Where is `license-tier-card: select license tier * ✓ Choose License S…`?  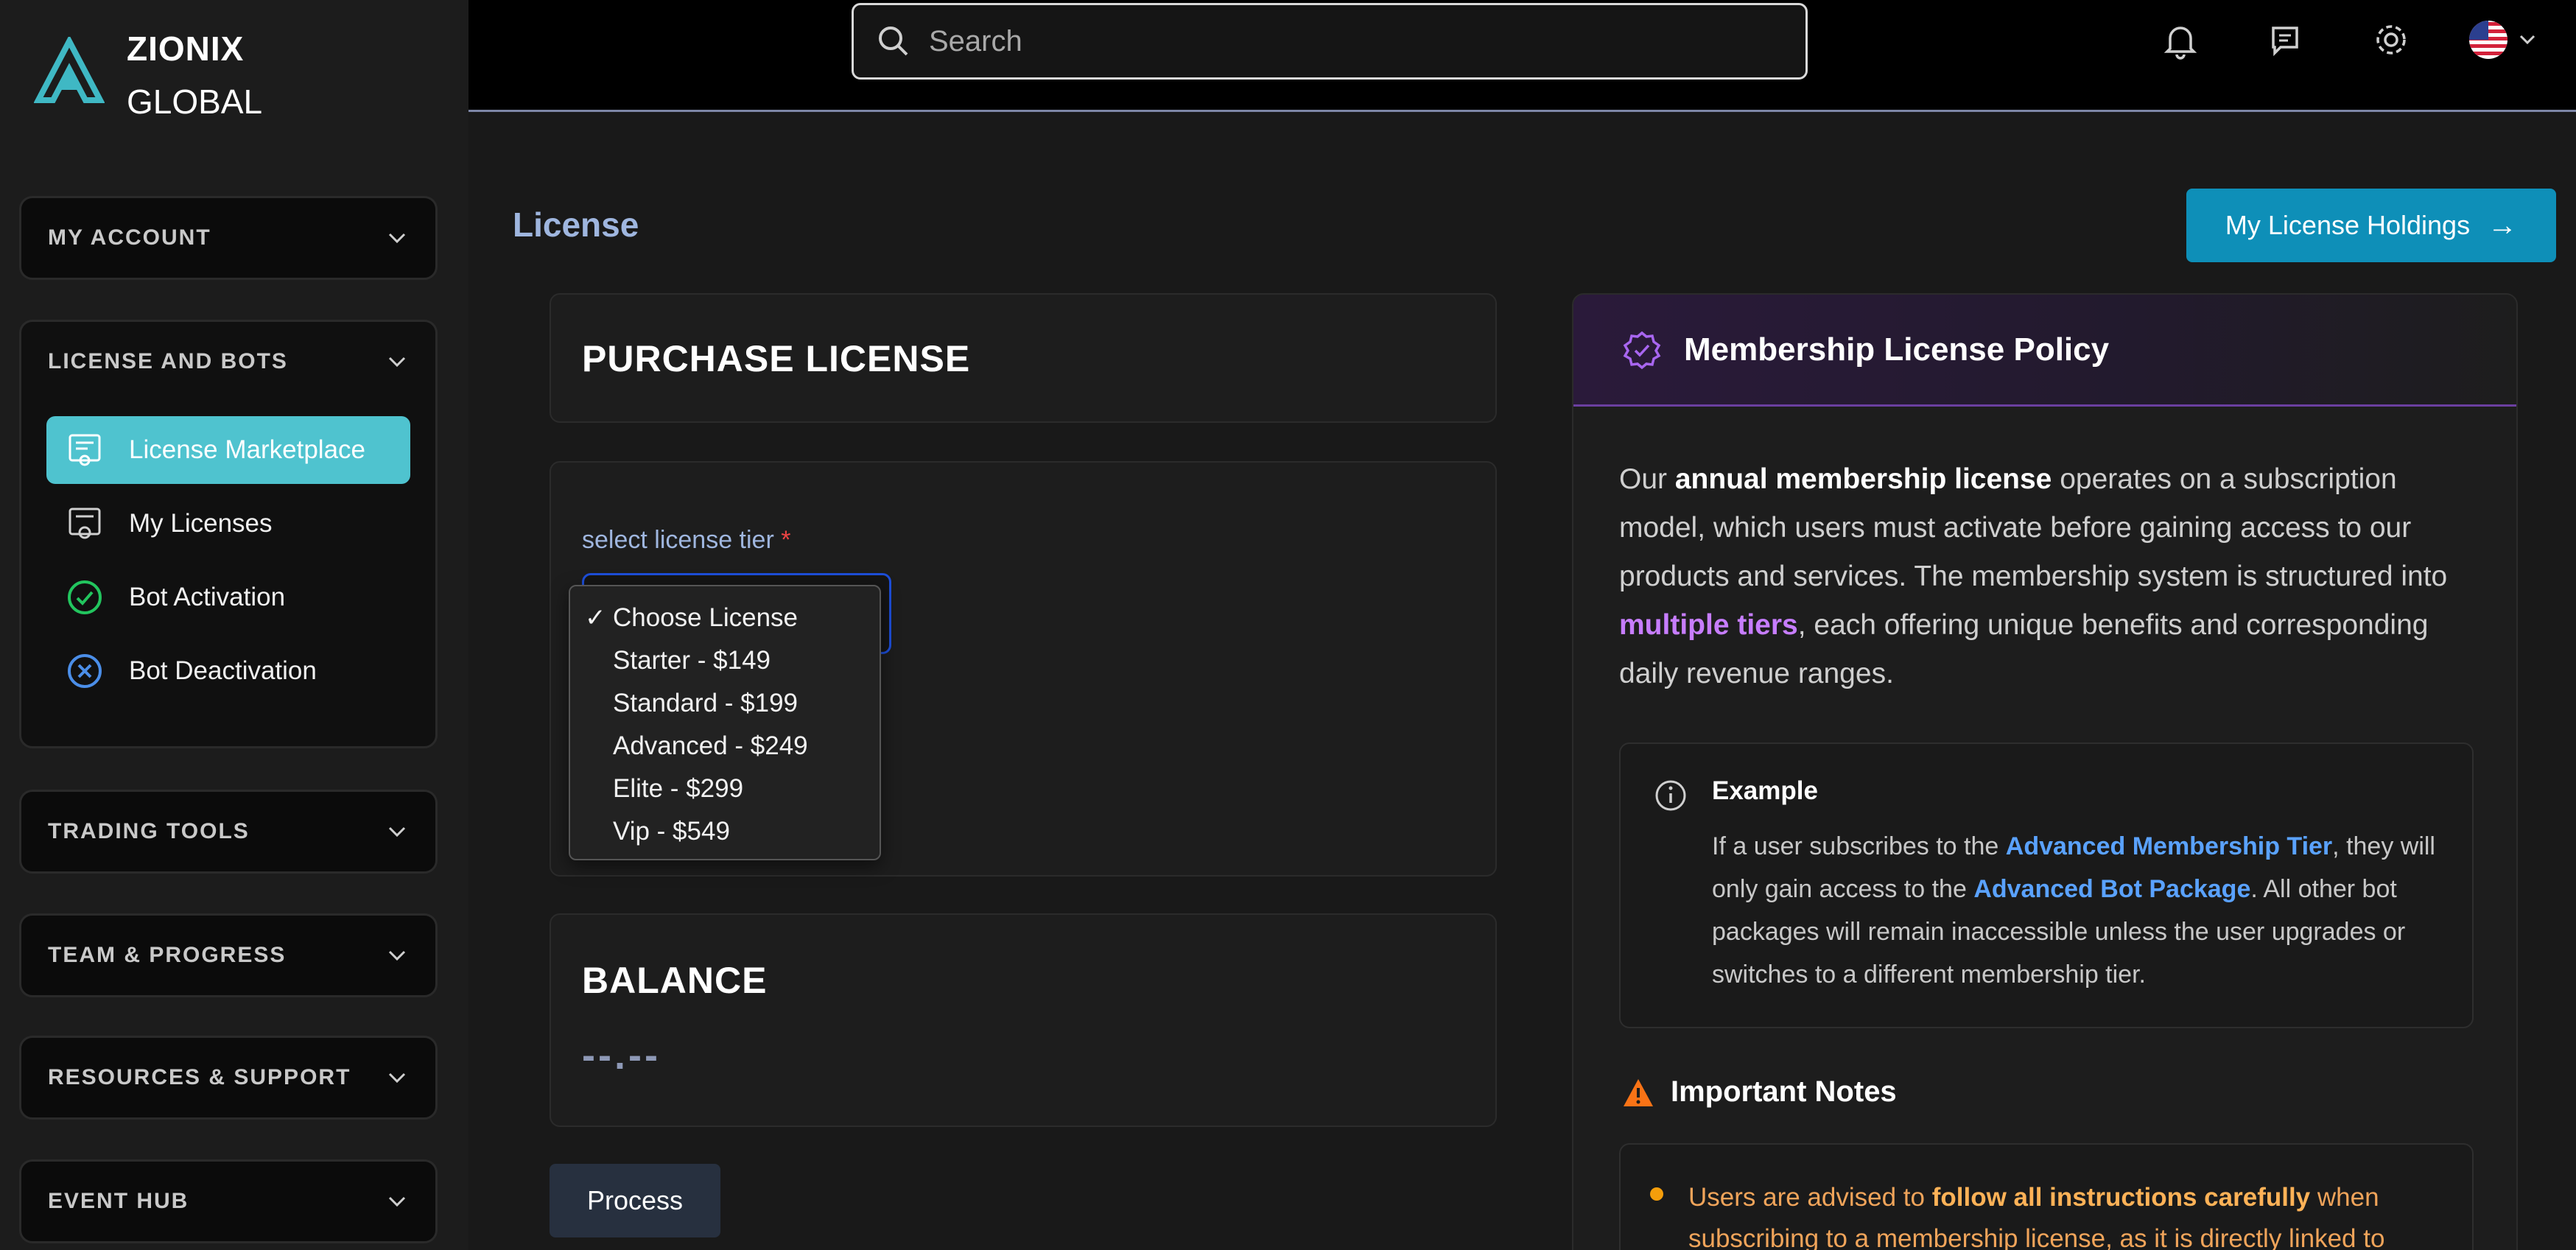
license-tier-card: select license tier * ✓ Choose License S… is located at coordinates (1023, 669).